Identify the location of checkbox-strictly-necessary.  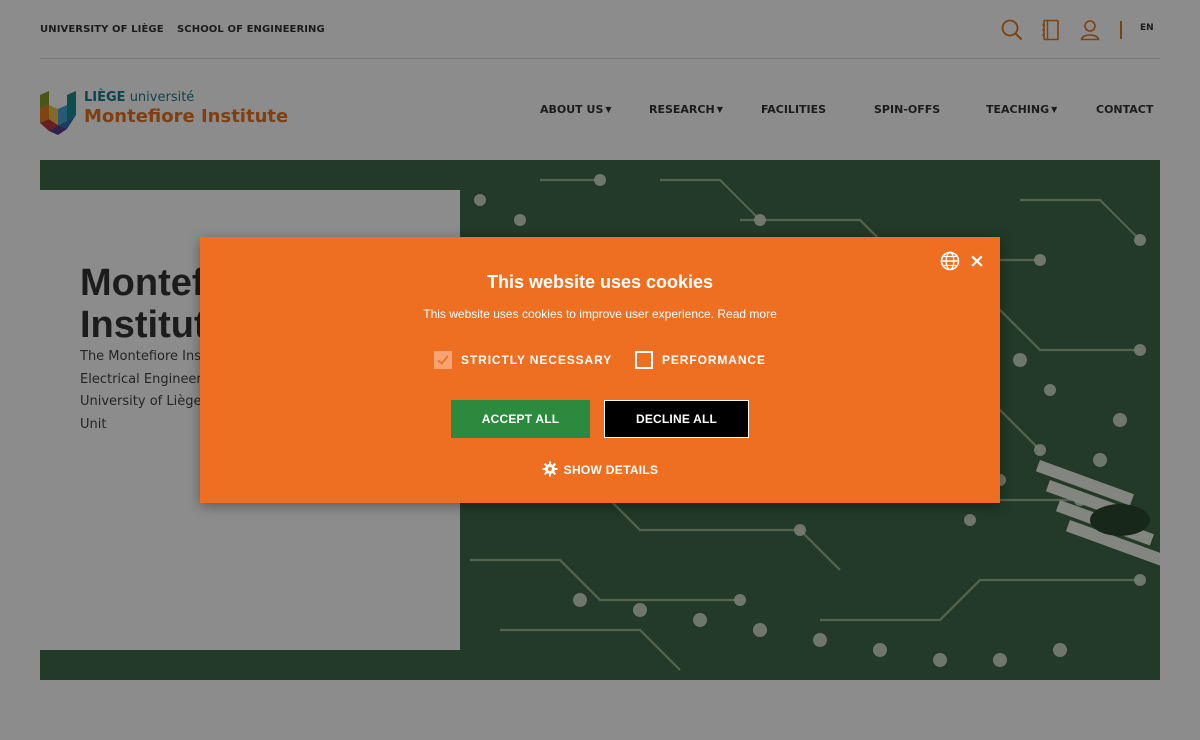
(443, 360).